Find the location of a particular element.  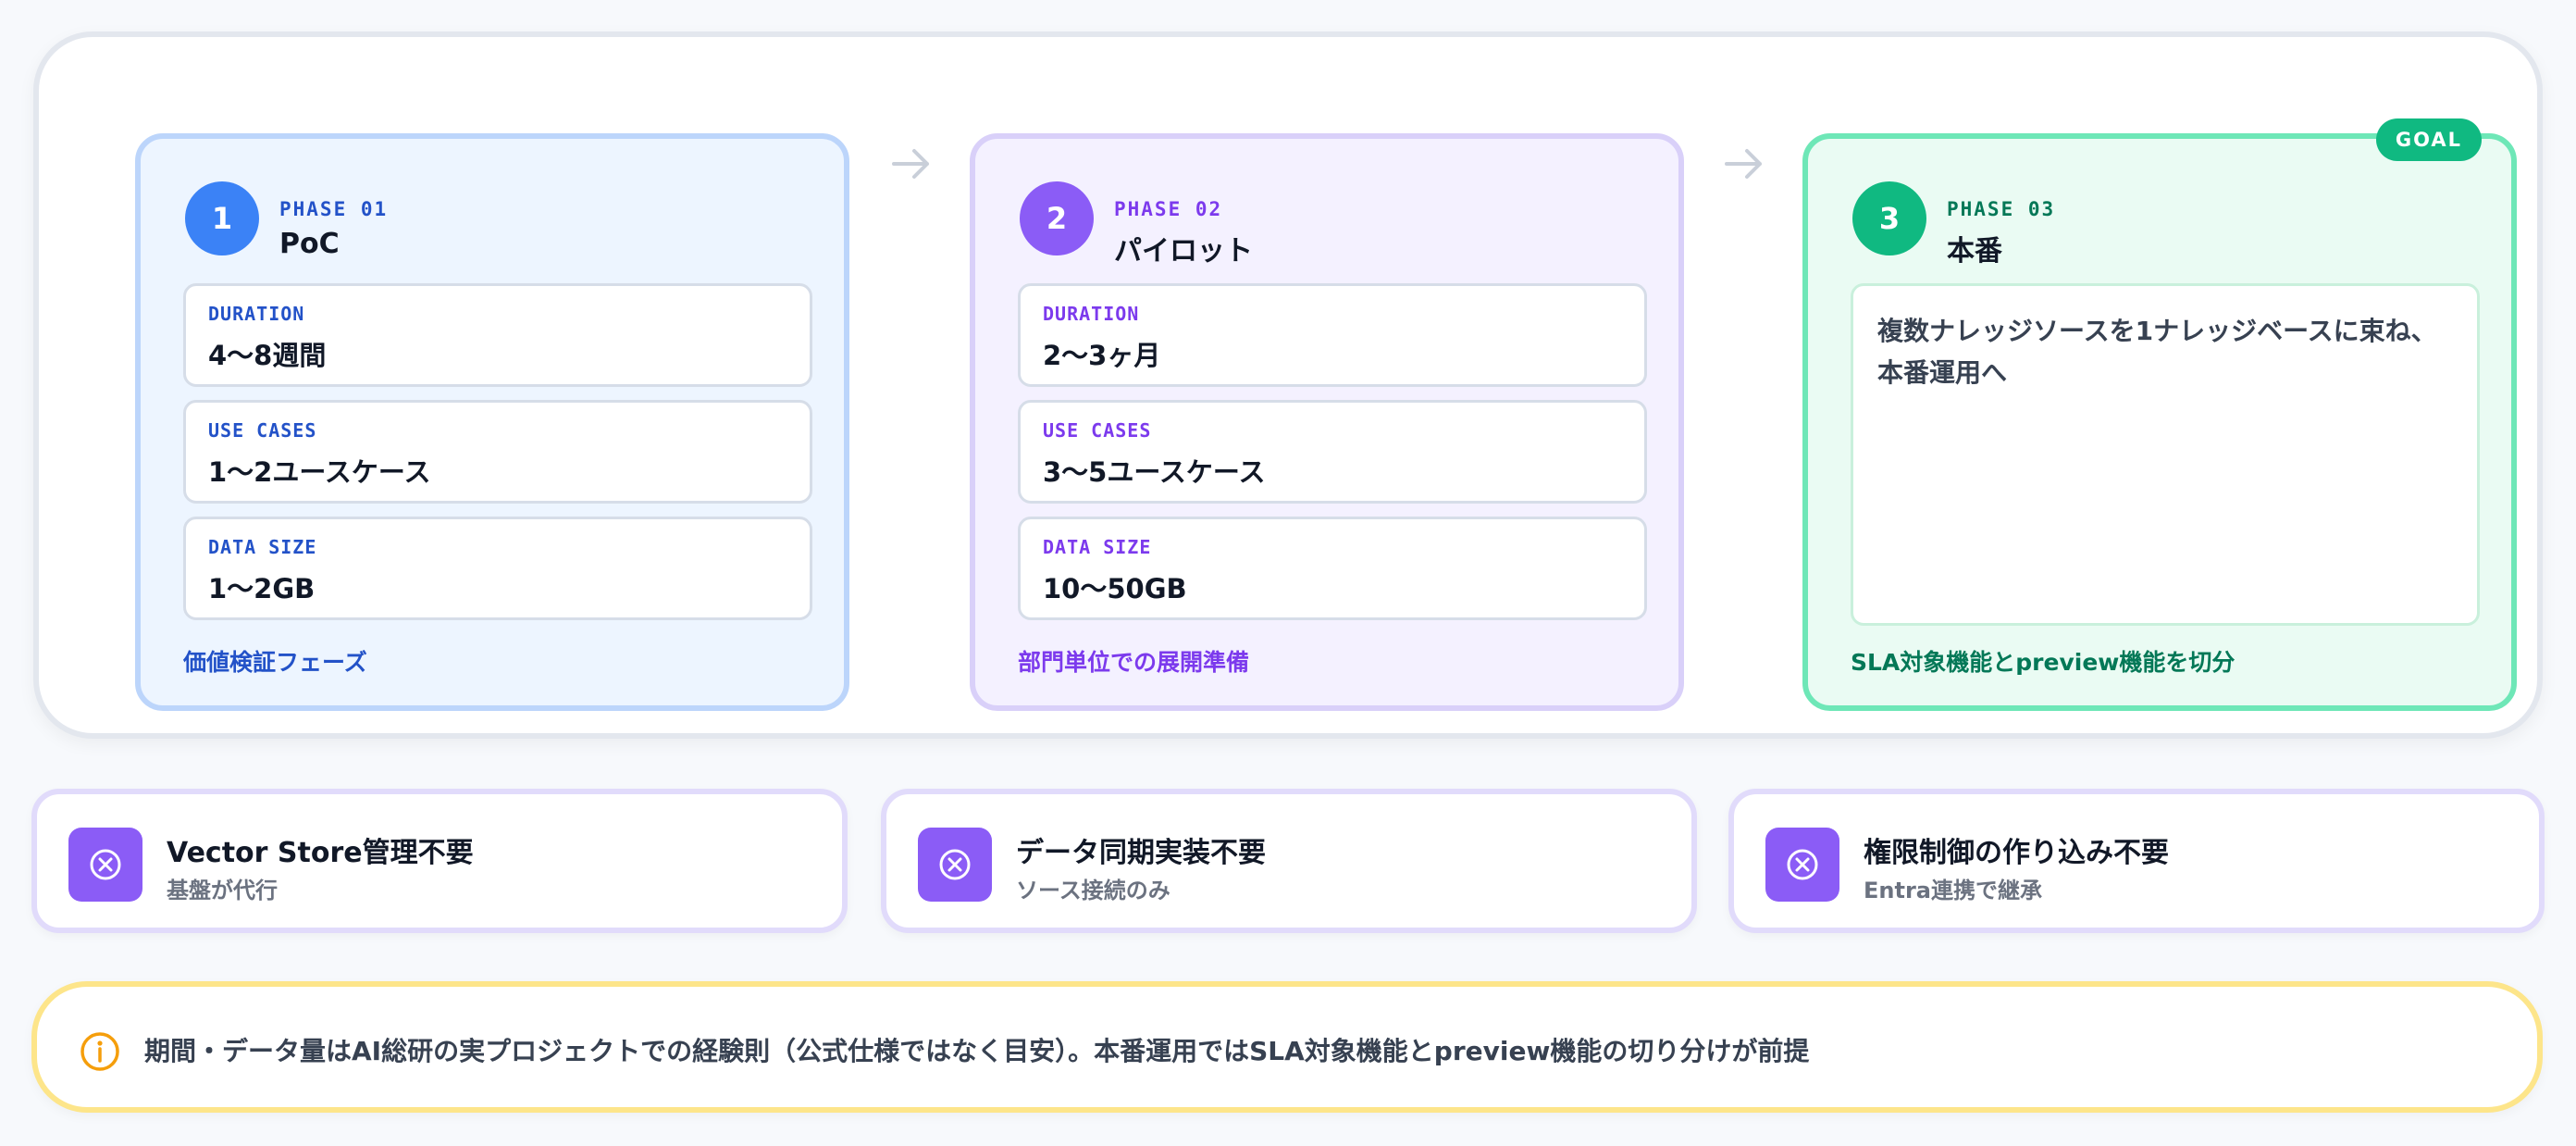

phase-label: PHASE 03 is located at coordinates (2002, 209).